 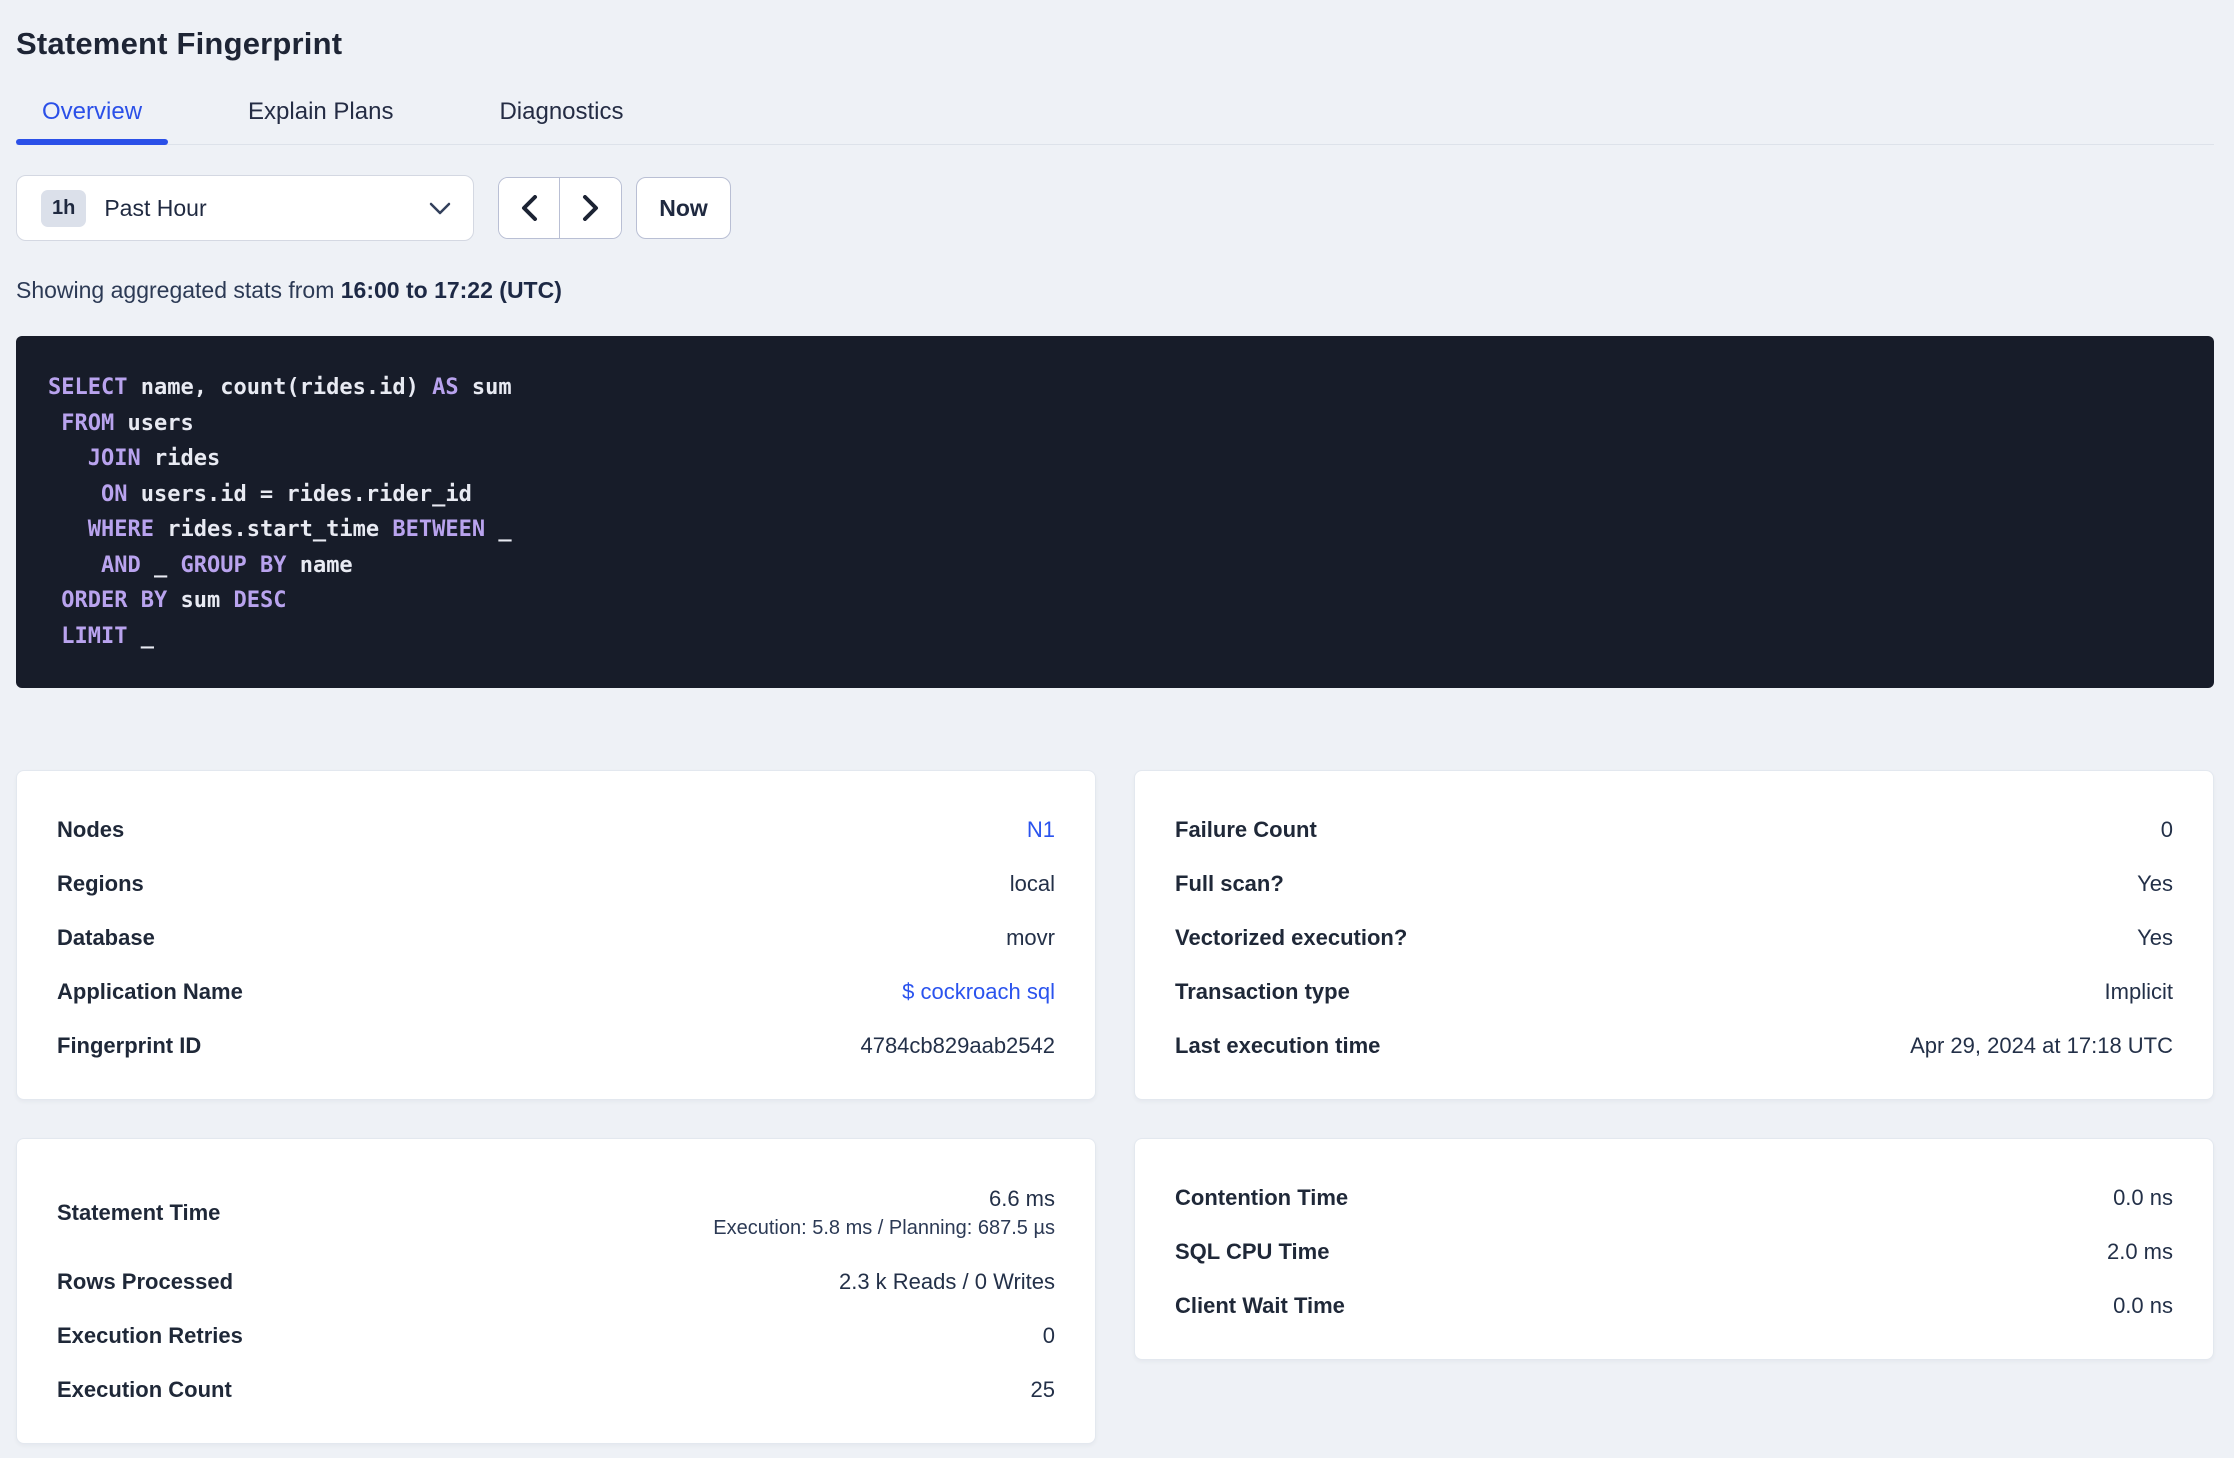 What do you see at coordinates (1021, 1198) in the screenshot?
I see `metric-value: 6.6 ms` at bounding box center [1021, 1198].